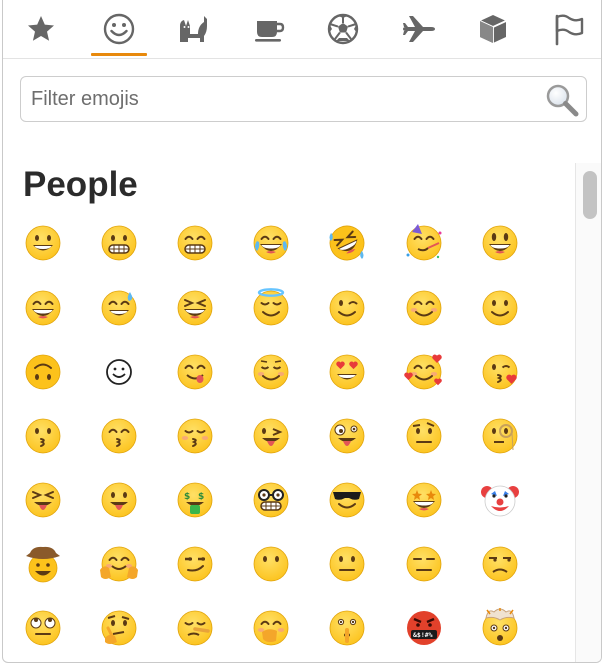 The image size is (606, 670). Describe the element at coordinates (424, 628) in the screenshot. I see `emoji-button: &$!#%` at that location.